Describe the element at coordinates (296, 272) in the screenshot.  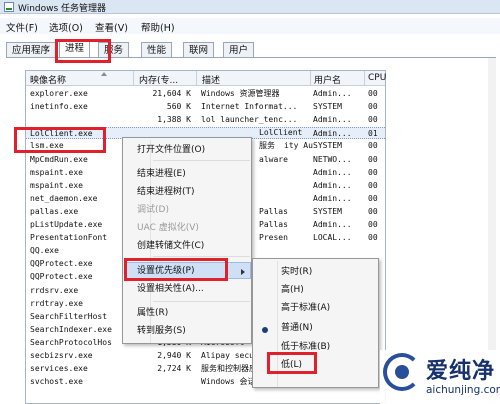
I see `priority-realtime: 实时(R)` at that location.